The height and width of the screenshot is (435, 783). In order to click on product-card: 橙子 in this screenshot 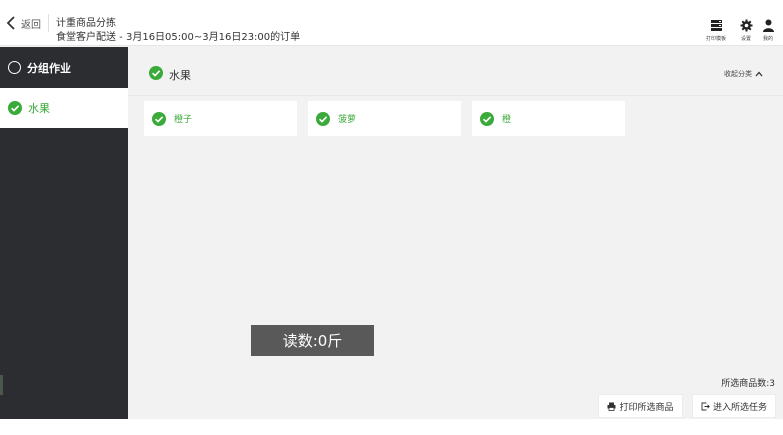, I will do `click(220, 118)`.